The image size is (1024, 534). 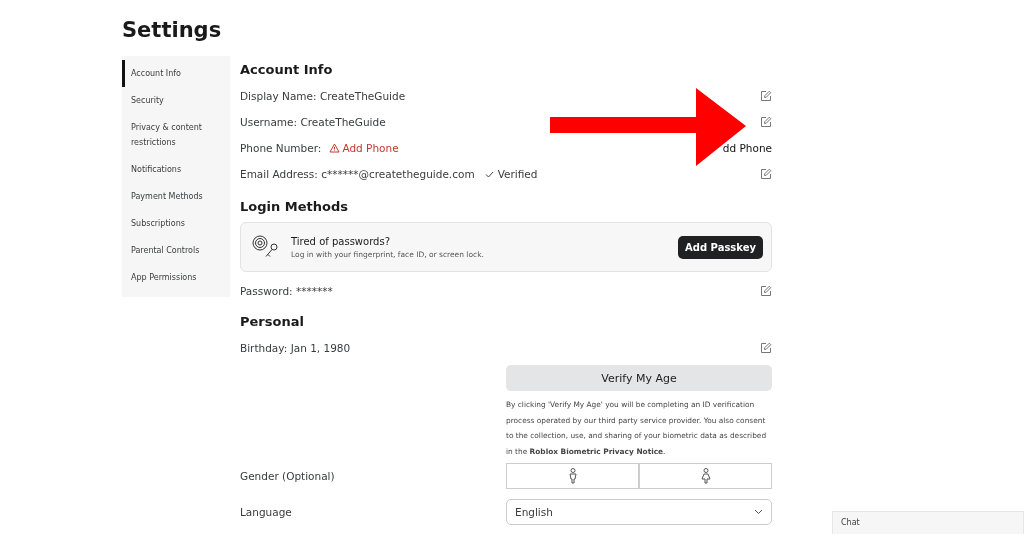 I want to click on section-heading: Login Methods, so click(x=294, y=207).